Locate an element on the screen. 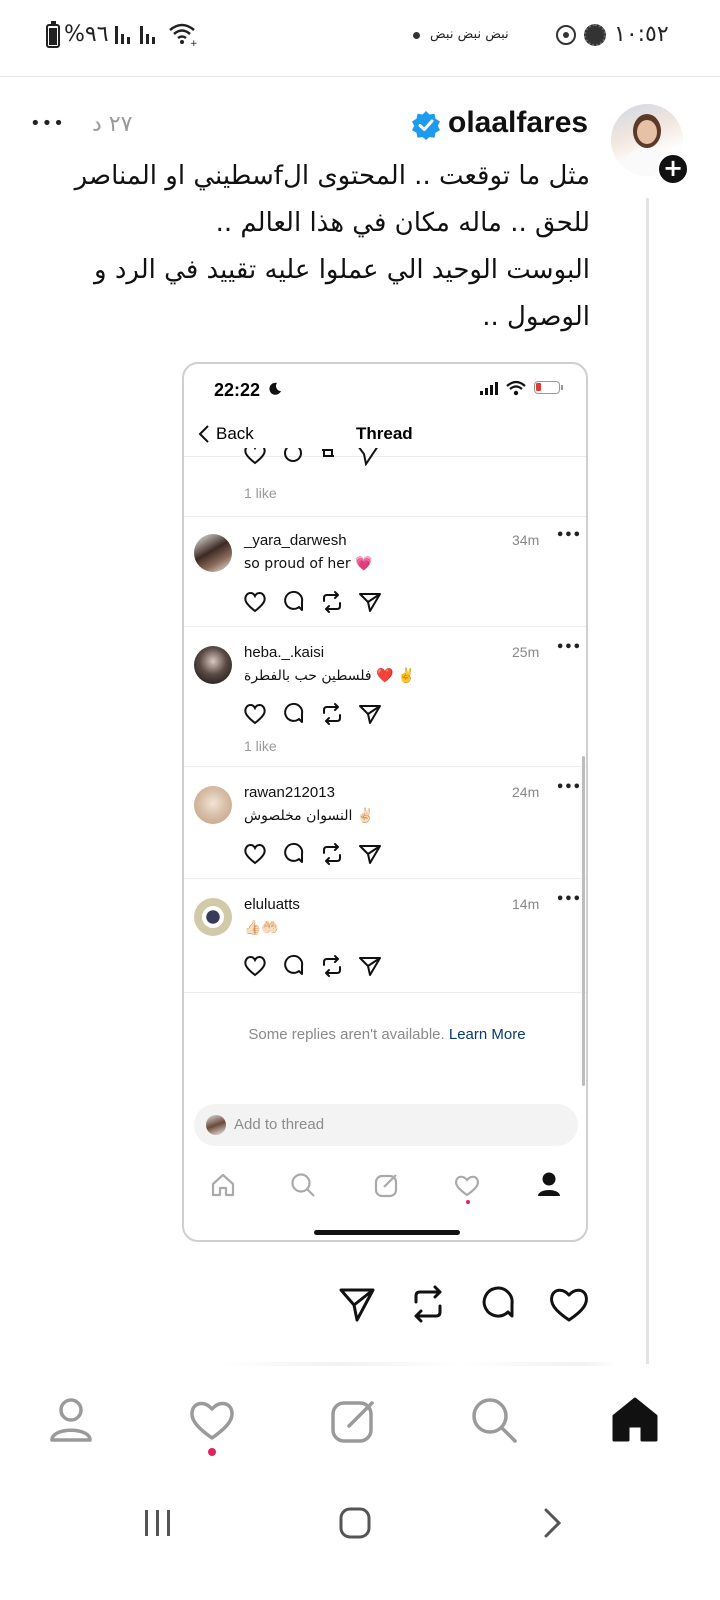 The image size is (720, 1600). embed-title: Thread is located at coordinates (384, 433).